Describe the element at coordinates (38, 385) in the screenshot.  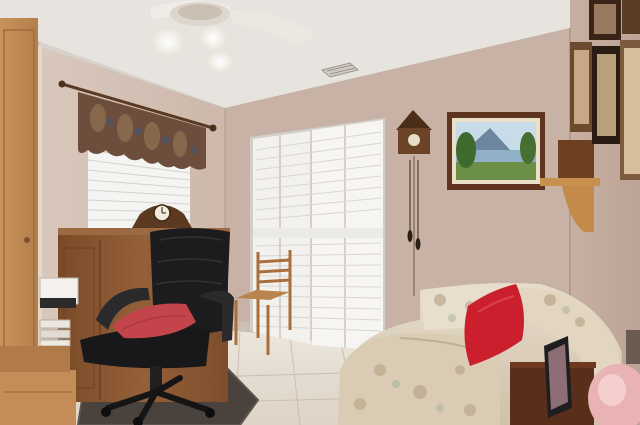
I see `wooden-drawer` at that location.